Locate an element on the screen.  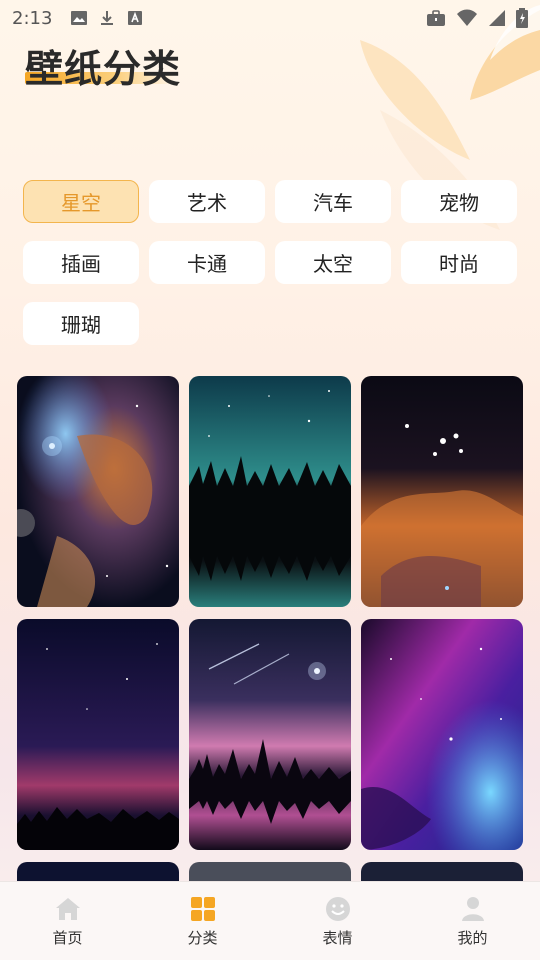
tab-category: 分类 is located at coordinates (203, 921).